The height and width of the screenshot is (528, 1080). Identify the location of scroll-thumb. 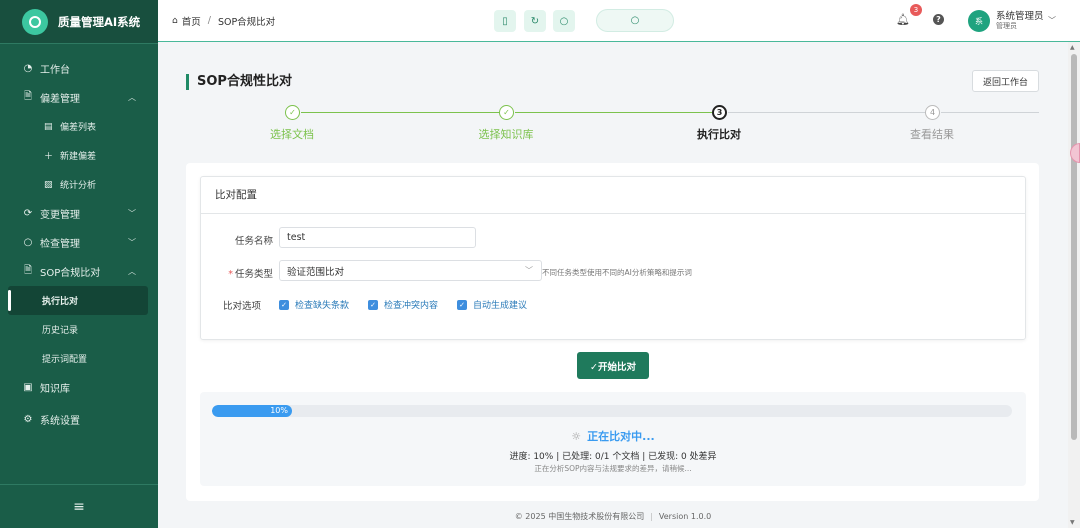
(1074, 247).